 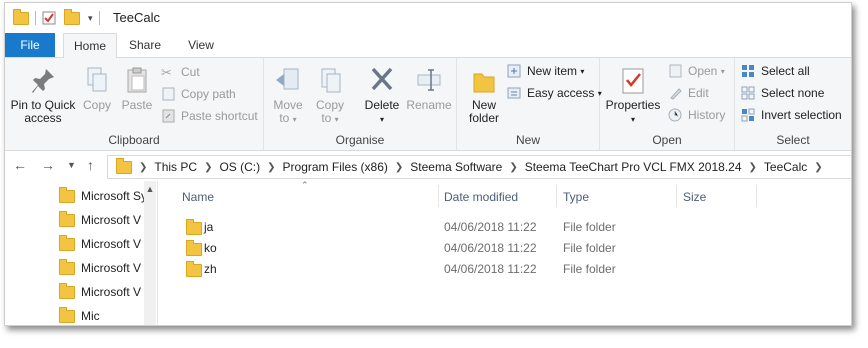 What do you see at coordinates (785, 71) in the screenshot?
I see `select-all-label: Select all` at bounding box center [785, 71].